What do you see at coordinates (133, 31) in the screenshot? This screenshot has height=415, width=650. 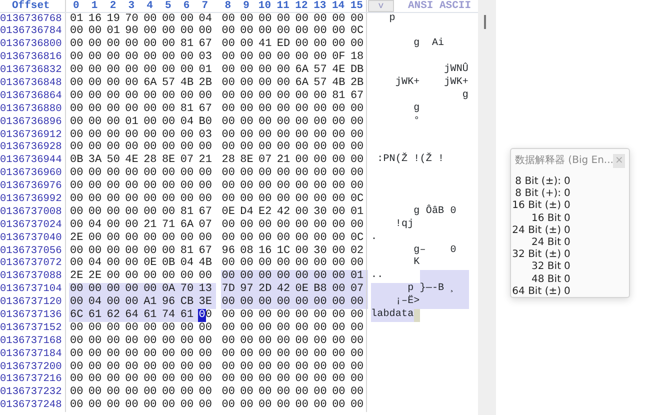 I see `hex-byte: 90` at bounding box center [133, 31].